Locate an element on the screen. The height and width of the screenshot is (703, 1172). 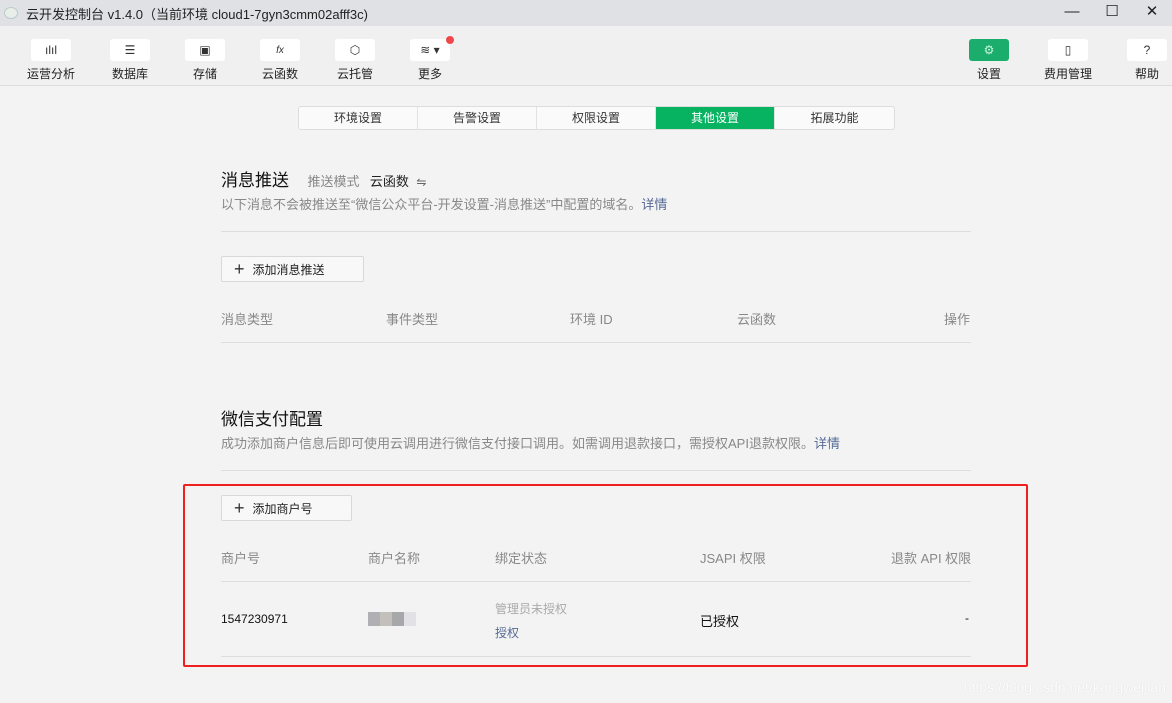
bar-chart-icon: ılıl is located at coordinates (51, 50).